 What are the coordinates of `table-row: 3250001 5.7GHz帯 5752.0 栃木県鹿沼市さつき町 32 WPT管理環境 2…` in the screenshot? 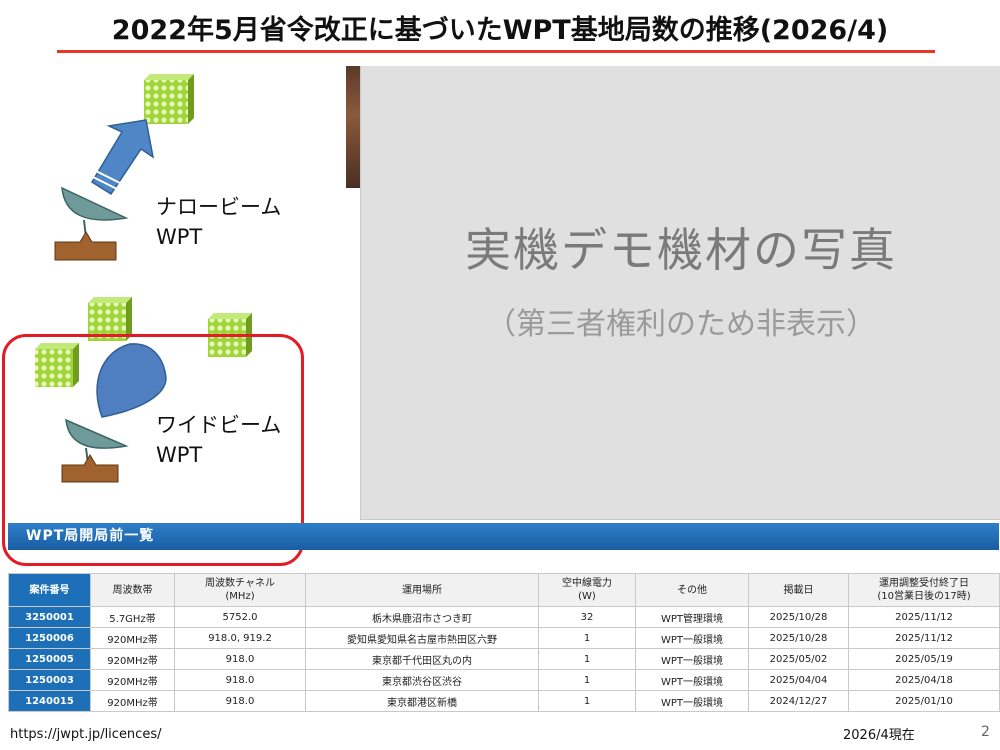 It's located at (504, 617).